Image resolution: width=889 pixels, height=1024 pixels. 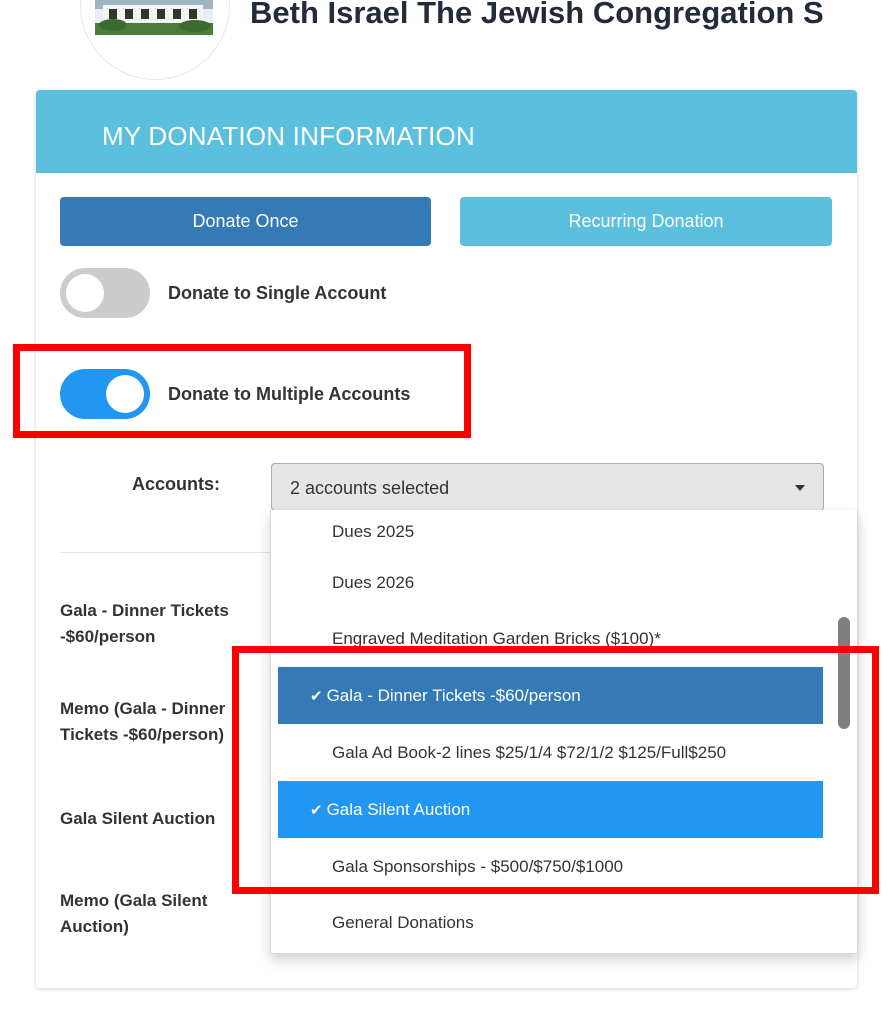 I want to click on accounts-select: 2 accounts selected, so click(x=547, y=487).